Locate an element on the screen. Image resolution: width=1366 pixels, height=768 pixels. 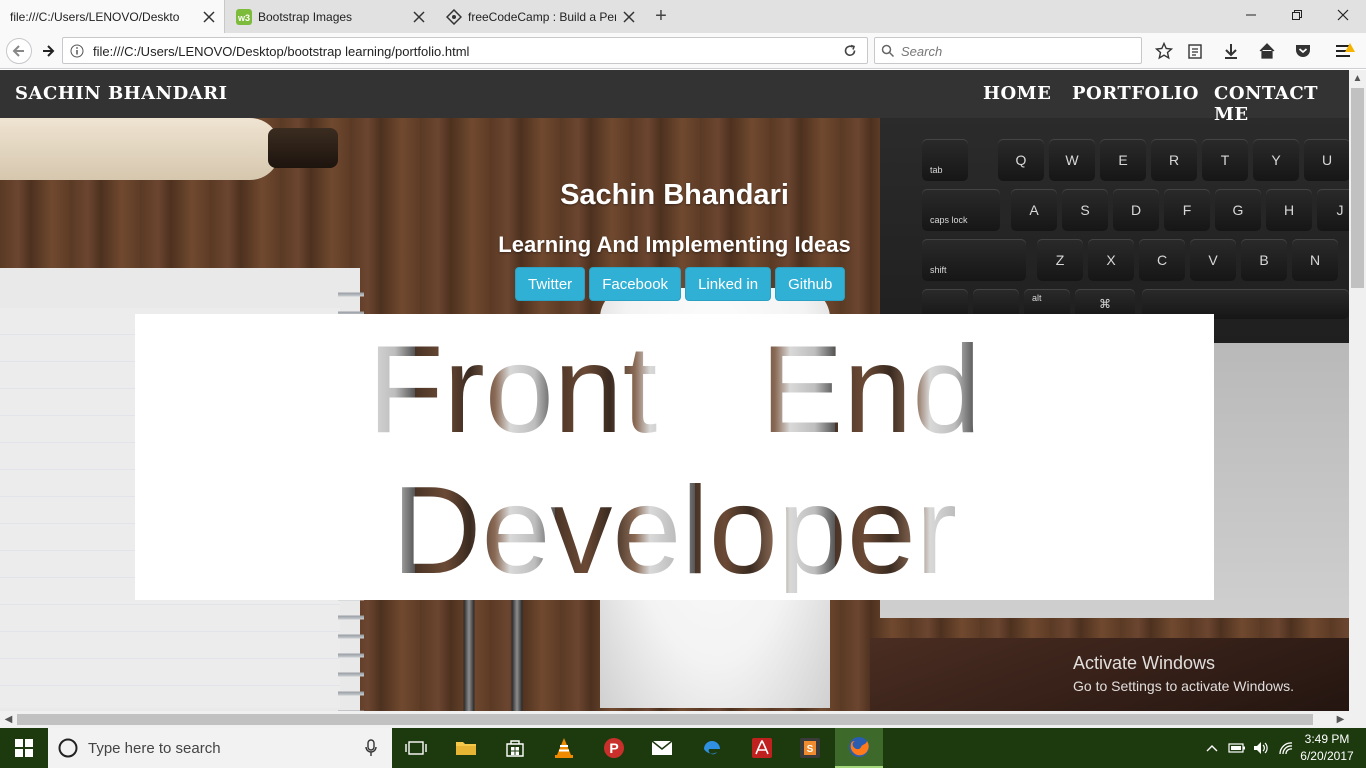
wifi-icon is located at coordinates (1286, 748).